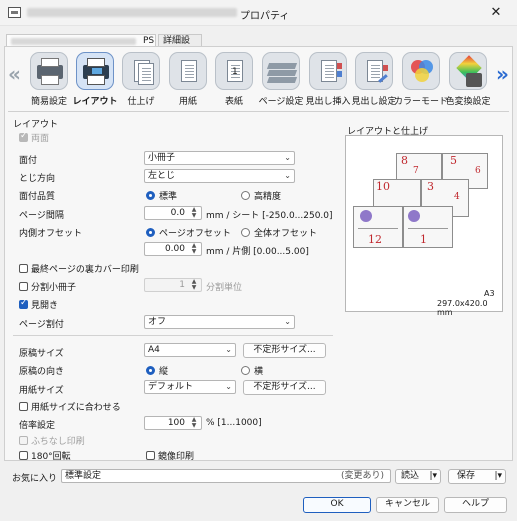 The image size is (517, 521). I want to click on duplex-check-icon, so click(23, 136).